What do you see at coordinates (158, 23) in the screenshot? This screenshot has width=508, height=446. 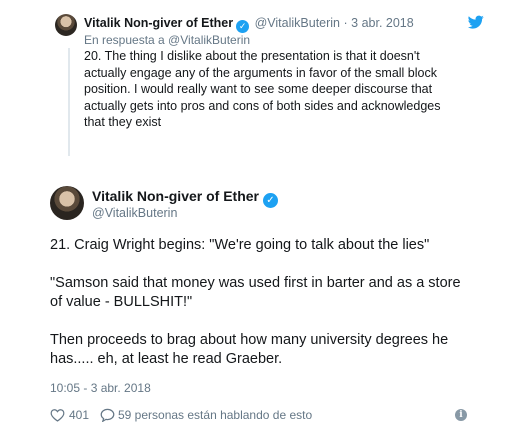 I see `parent-author-name: Vitalik Non-giver of Ether` at bounding box center [158, 23].